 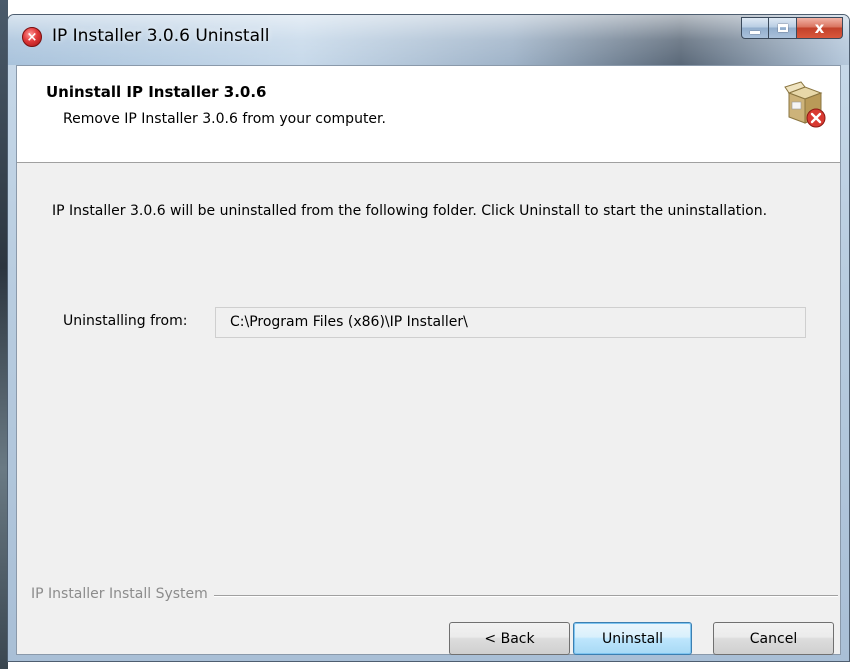 I want to click on close-icon: x, so click(x=819, y=28).